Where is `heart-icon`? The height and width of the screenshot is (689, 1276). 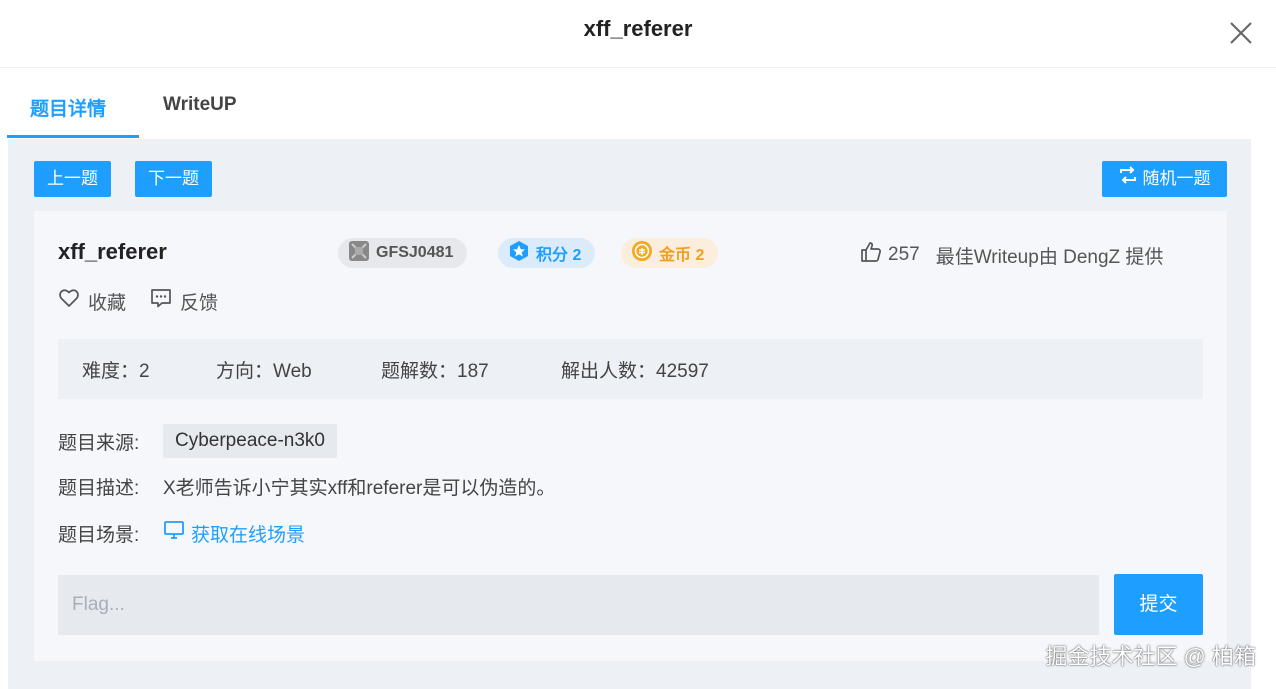
heart-icon is located at coordinates (69, 301).